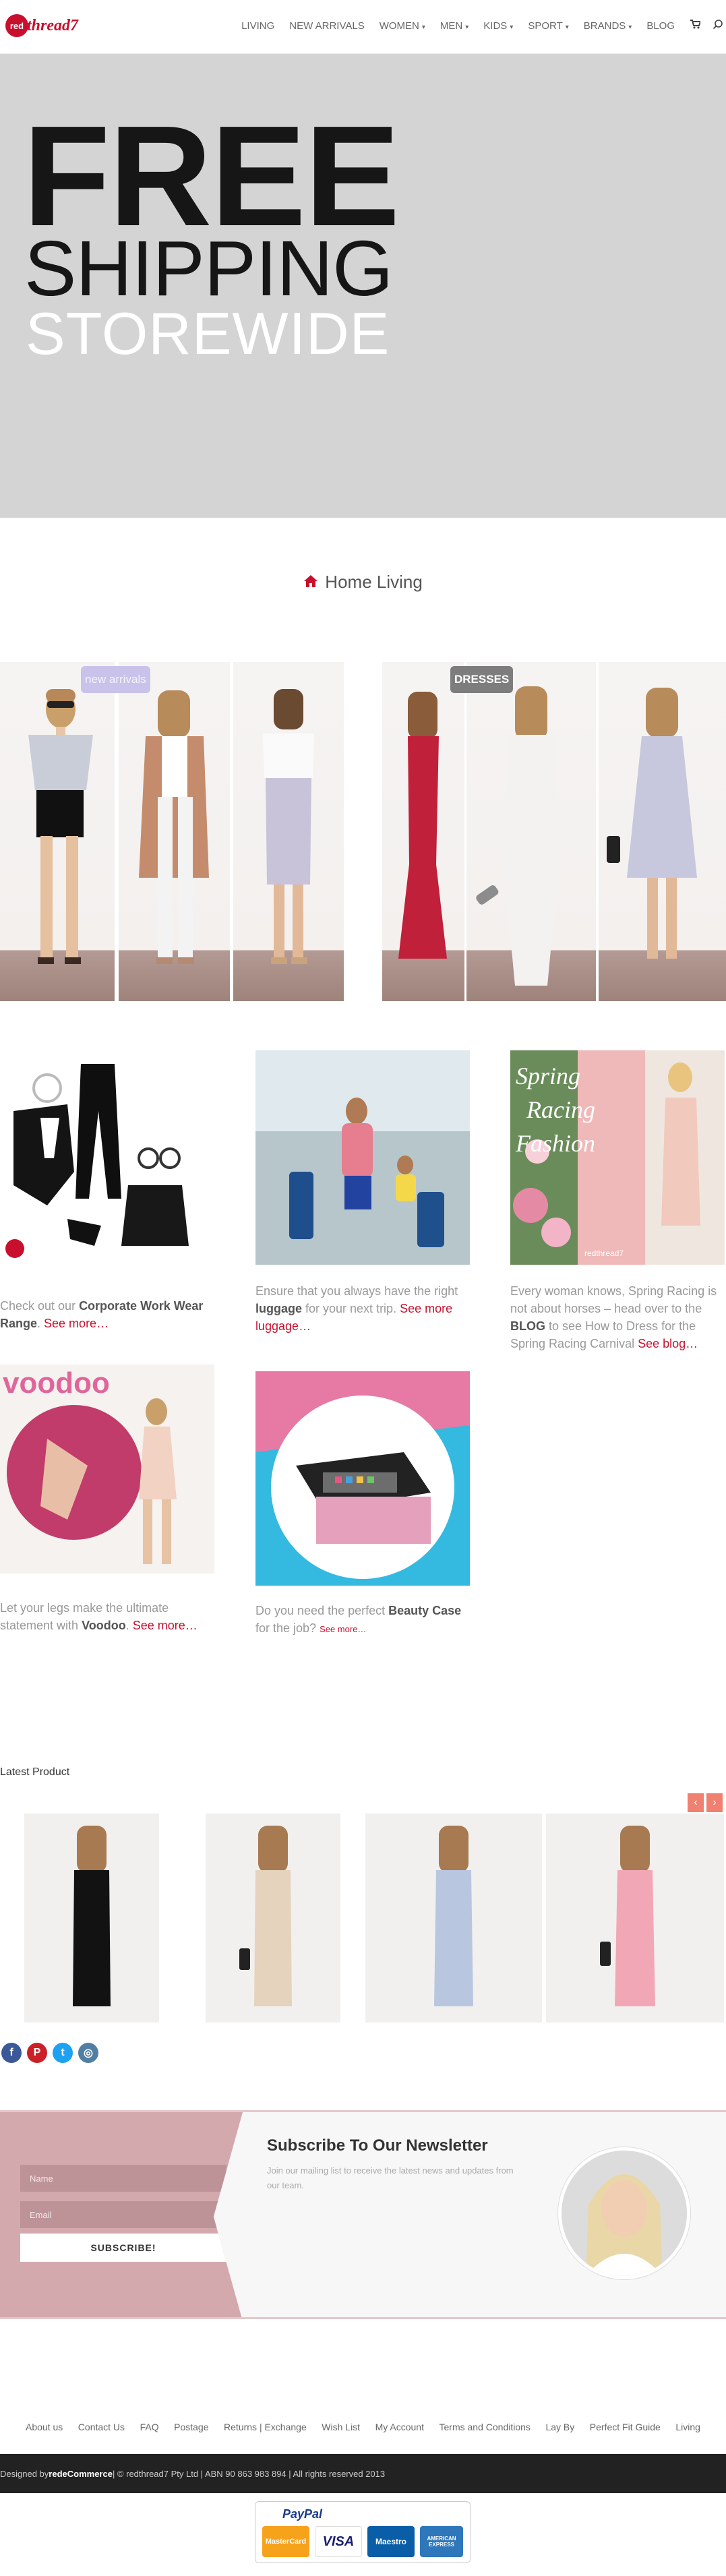  I want to click on spring-racing-image: Spring Racing Fashion redthread7, so click(617, 1157).